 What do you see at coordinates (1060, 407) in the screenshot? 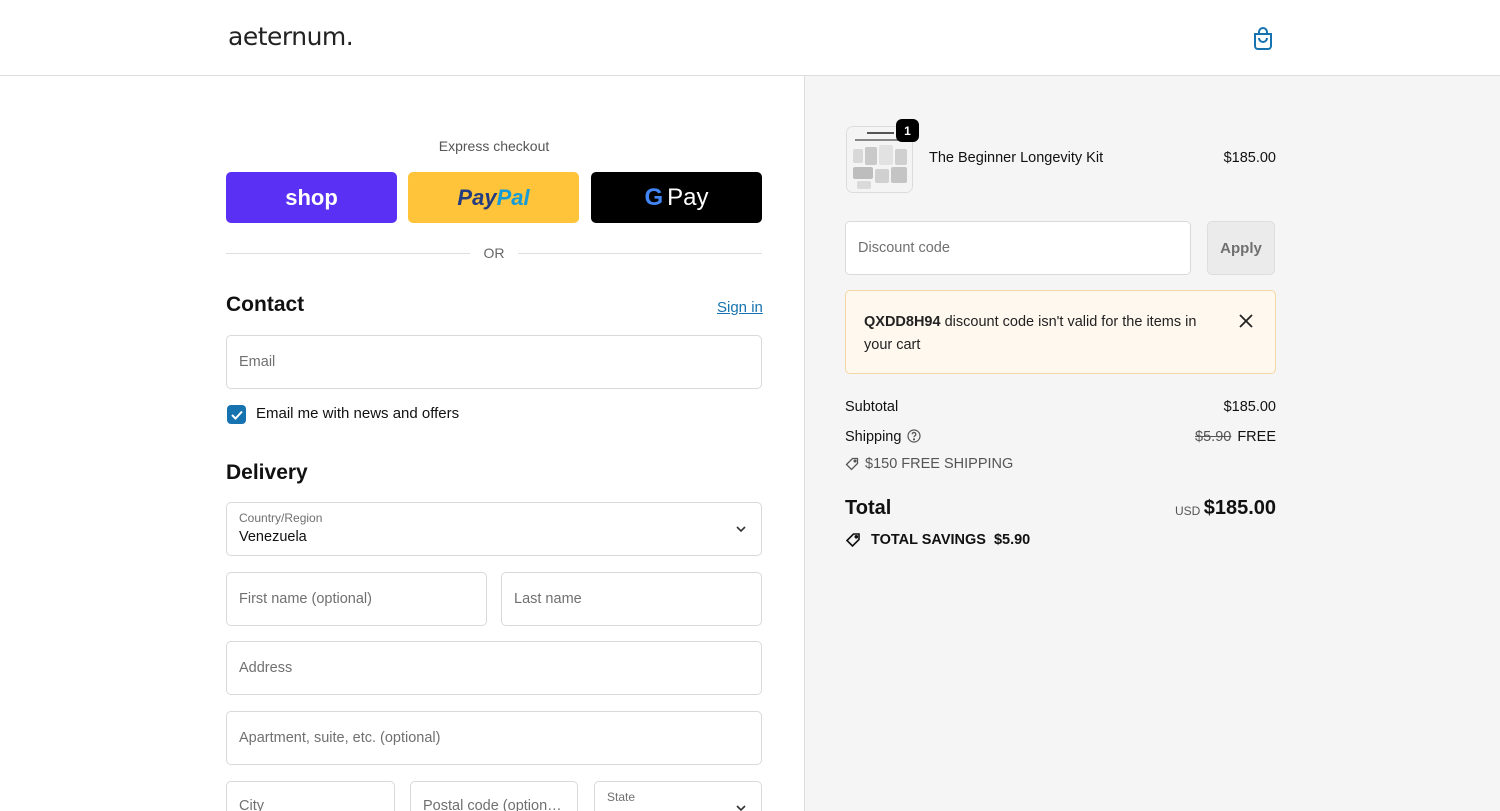
I see `subtotal-row: Subtotal $185.00` at bounding box center [1060, 407].